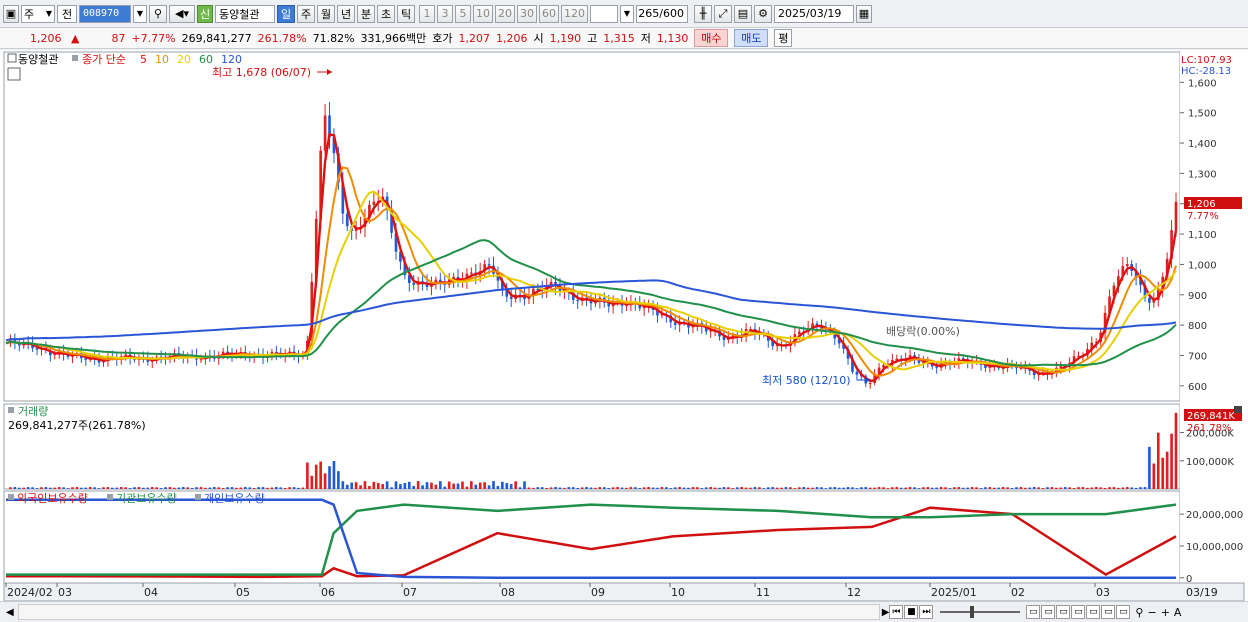  What do you see at coordinates (671, 13) in the screenshot?
I see `count-max: /600` at bounding box center [671, 13].